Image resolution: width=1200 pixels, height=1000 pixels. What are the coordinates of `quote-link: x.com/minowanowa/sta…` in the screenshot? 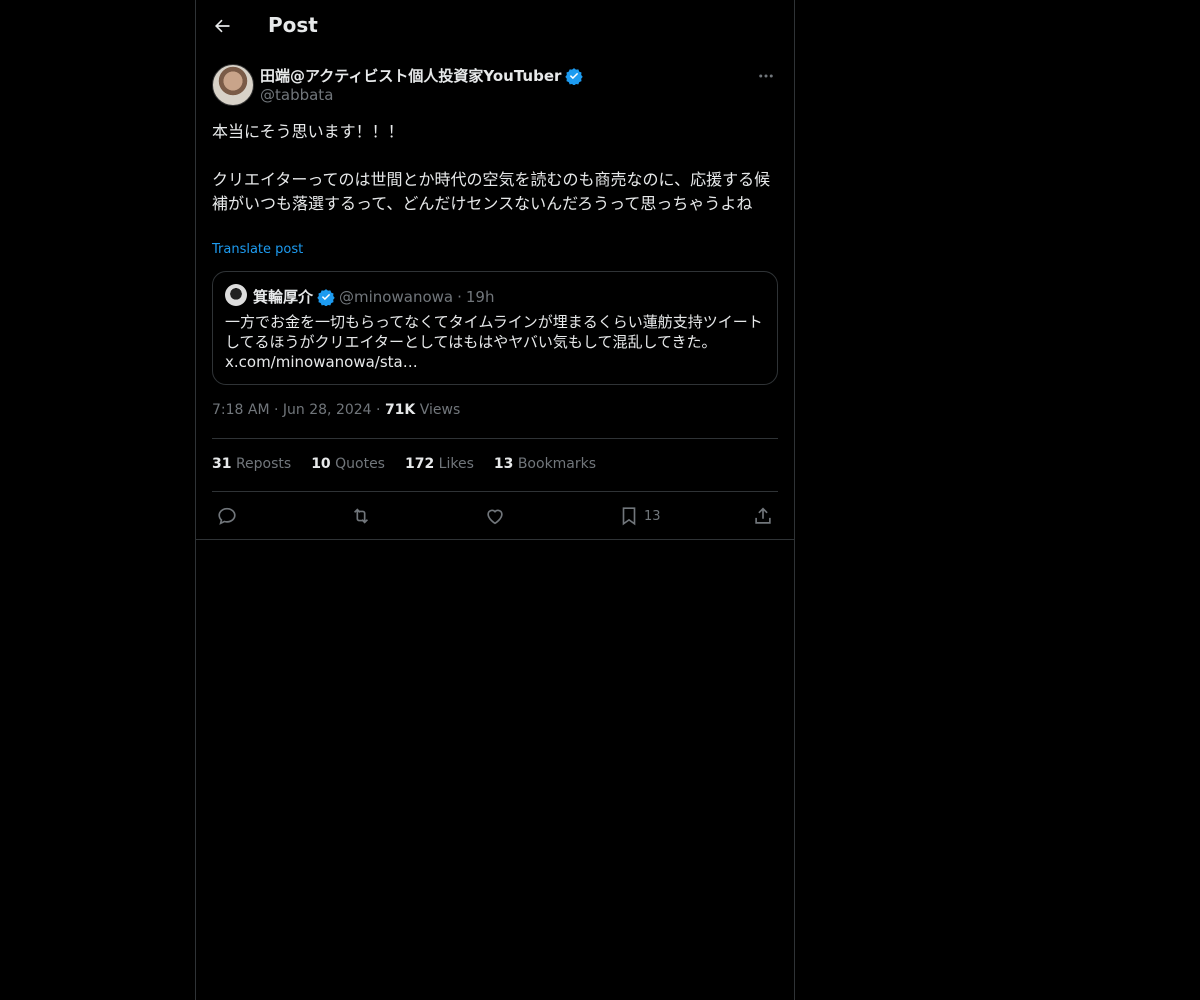 It's located at (321, 362).